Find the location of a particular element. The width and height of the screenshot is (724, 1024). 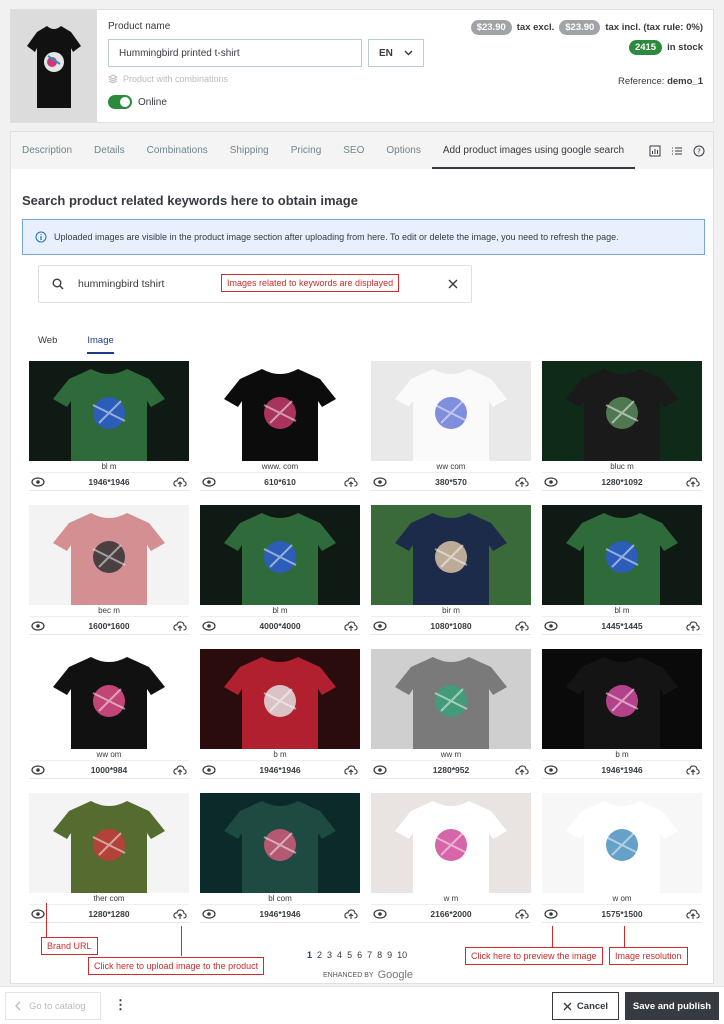

page-link: 3 is located at coordinates (329, 955).